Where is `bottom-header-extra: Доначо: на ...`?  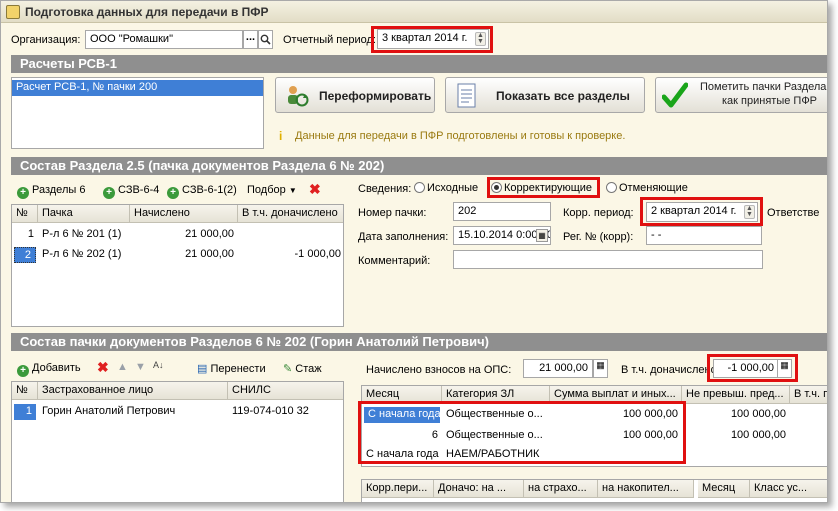 bottom-header-extra: Доначо: на ... is located at coordinates (479, 489).